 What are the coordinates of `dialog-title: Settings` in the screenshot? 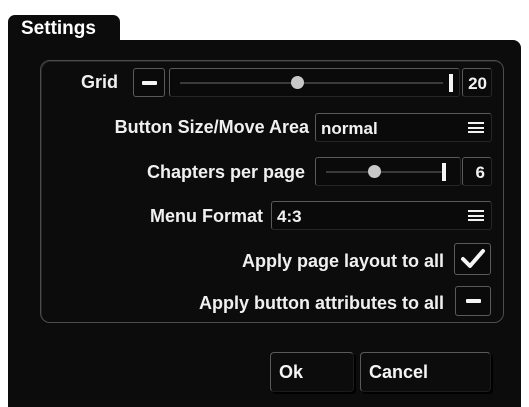 It's located at (58, 28).